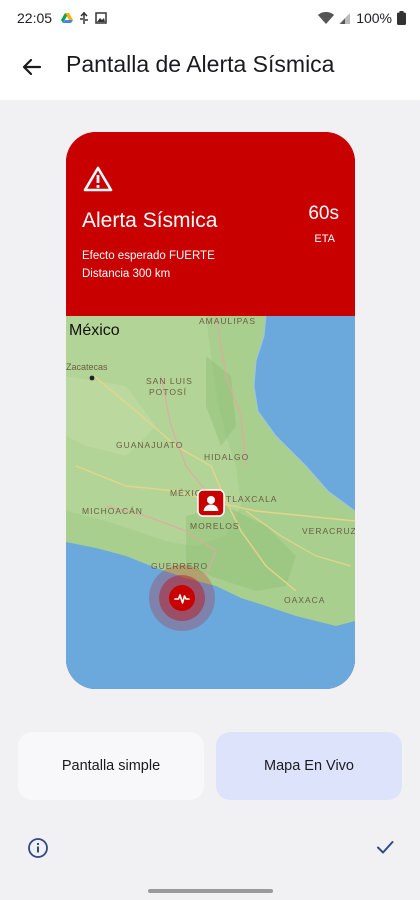 The image size is (420, 900). Describe the element at coordinates (323, 213) in the screenshot. I see `eta-value: 60s` at that location.